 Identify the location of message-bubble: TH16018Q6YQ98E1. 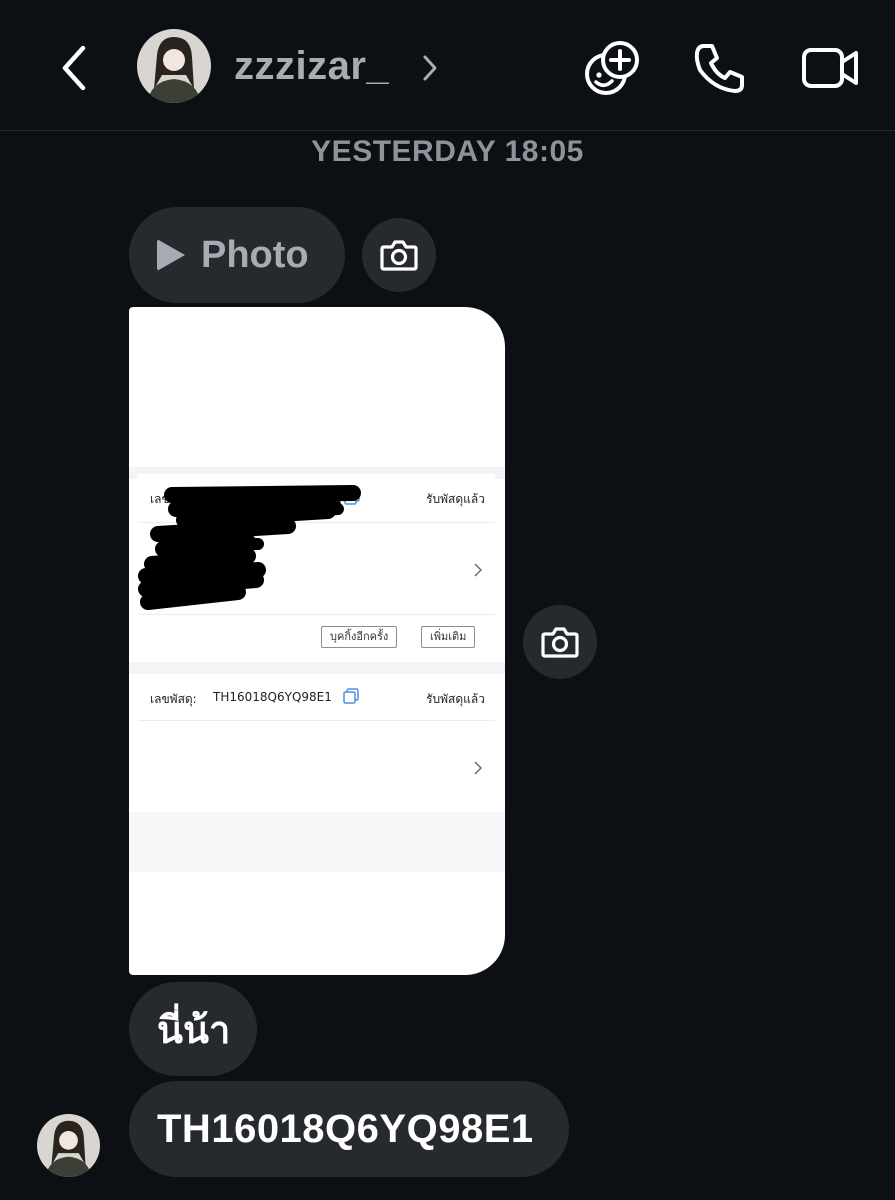
(349, 1129).